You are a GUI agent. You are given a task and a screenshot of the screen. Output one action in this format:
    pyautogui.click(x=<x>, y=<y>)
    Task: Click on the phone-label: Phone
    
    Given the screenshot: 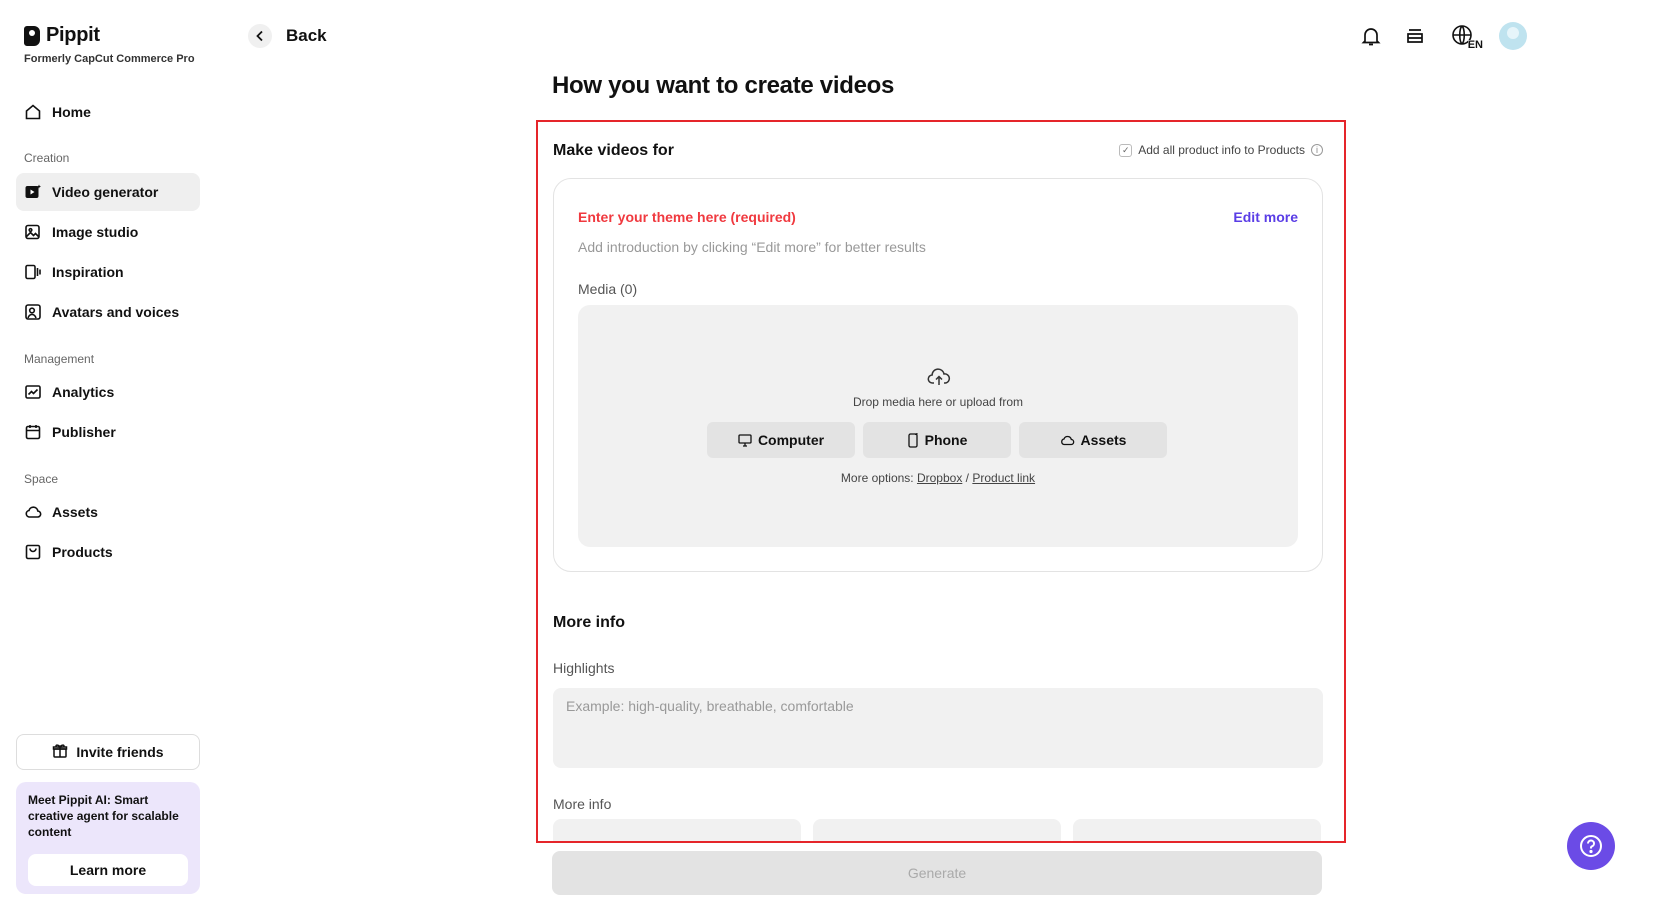 What is the action you would take?
    pyautogui.click(x=946, y=440)
    